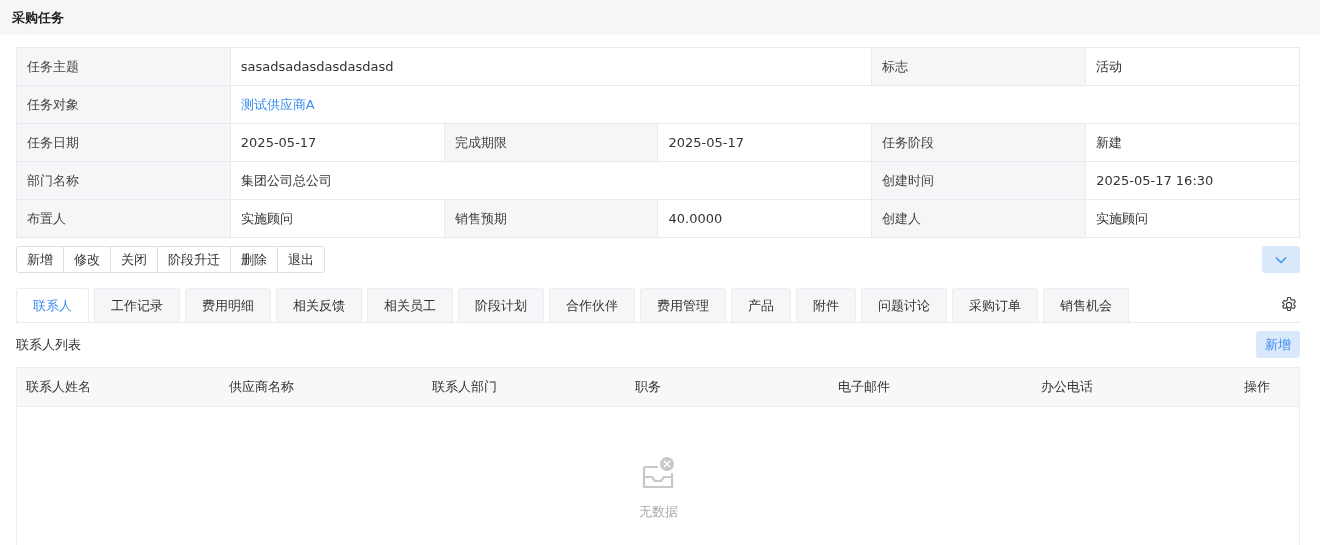 The image size is (1320, 545). What do you see at coordinates (52, 305) in the screenshot?
I see `tab: 联系人` at bounding box center [52, 305].